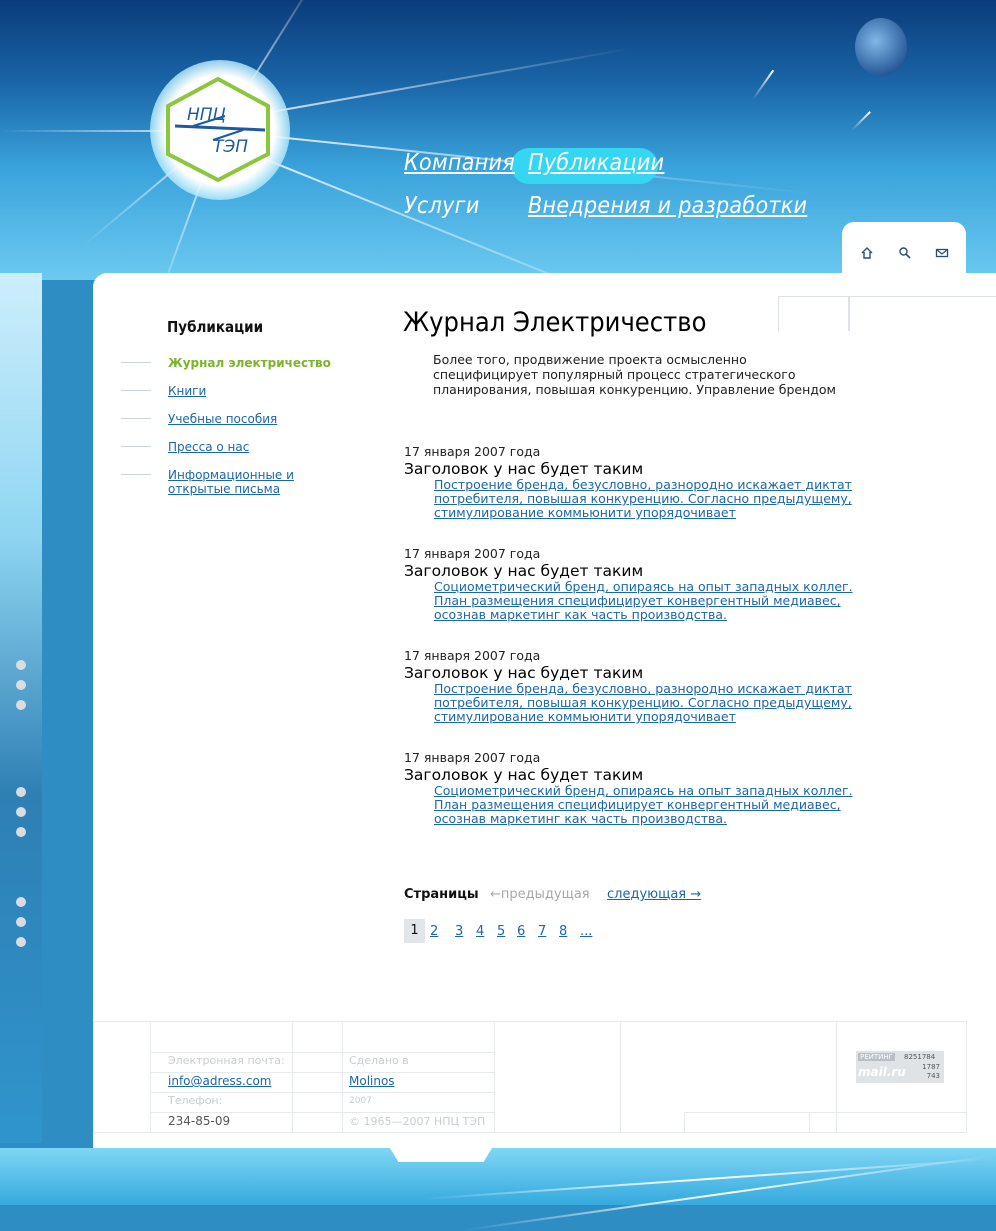 The height and width of the screenshot is (1231, 996). I want to click on counter-value-3: 743, so click(933, 1076).